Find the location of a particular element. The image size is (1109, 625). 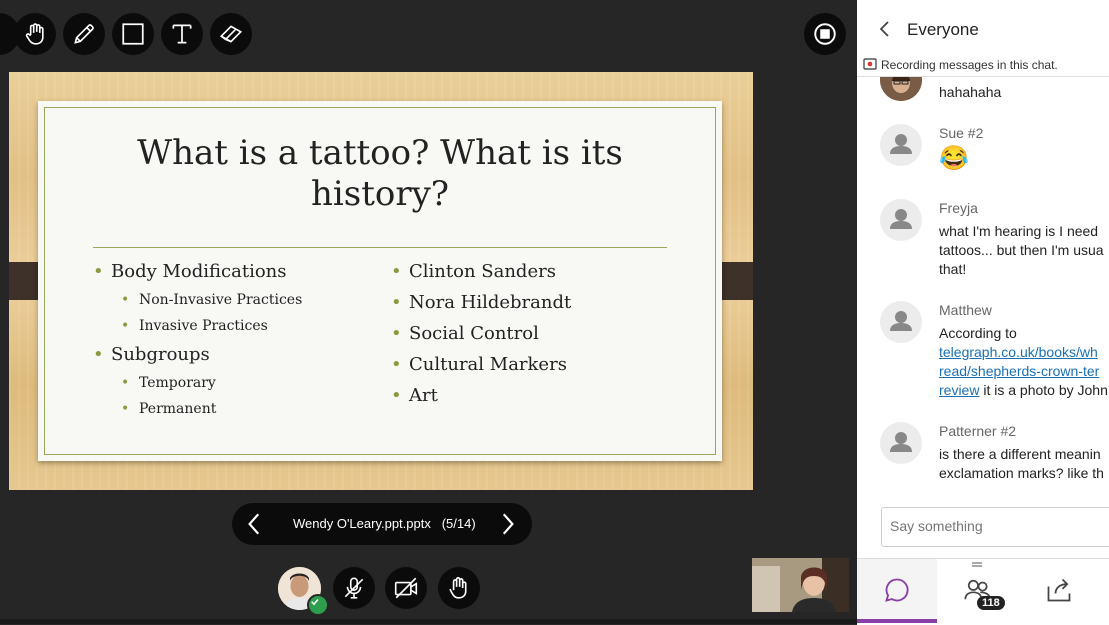

hand-icon is located at coordinates (34, 34).